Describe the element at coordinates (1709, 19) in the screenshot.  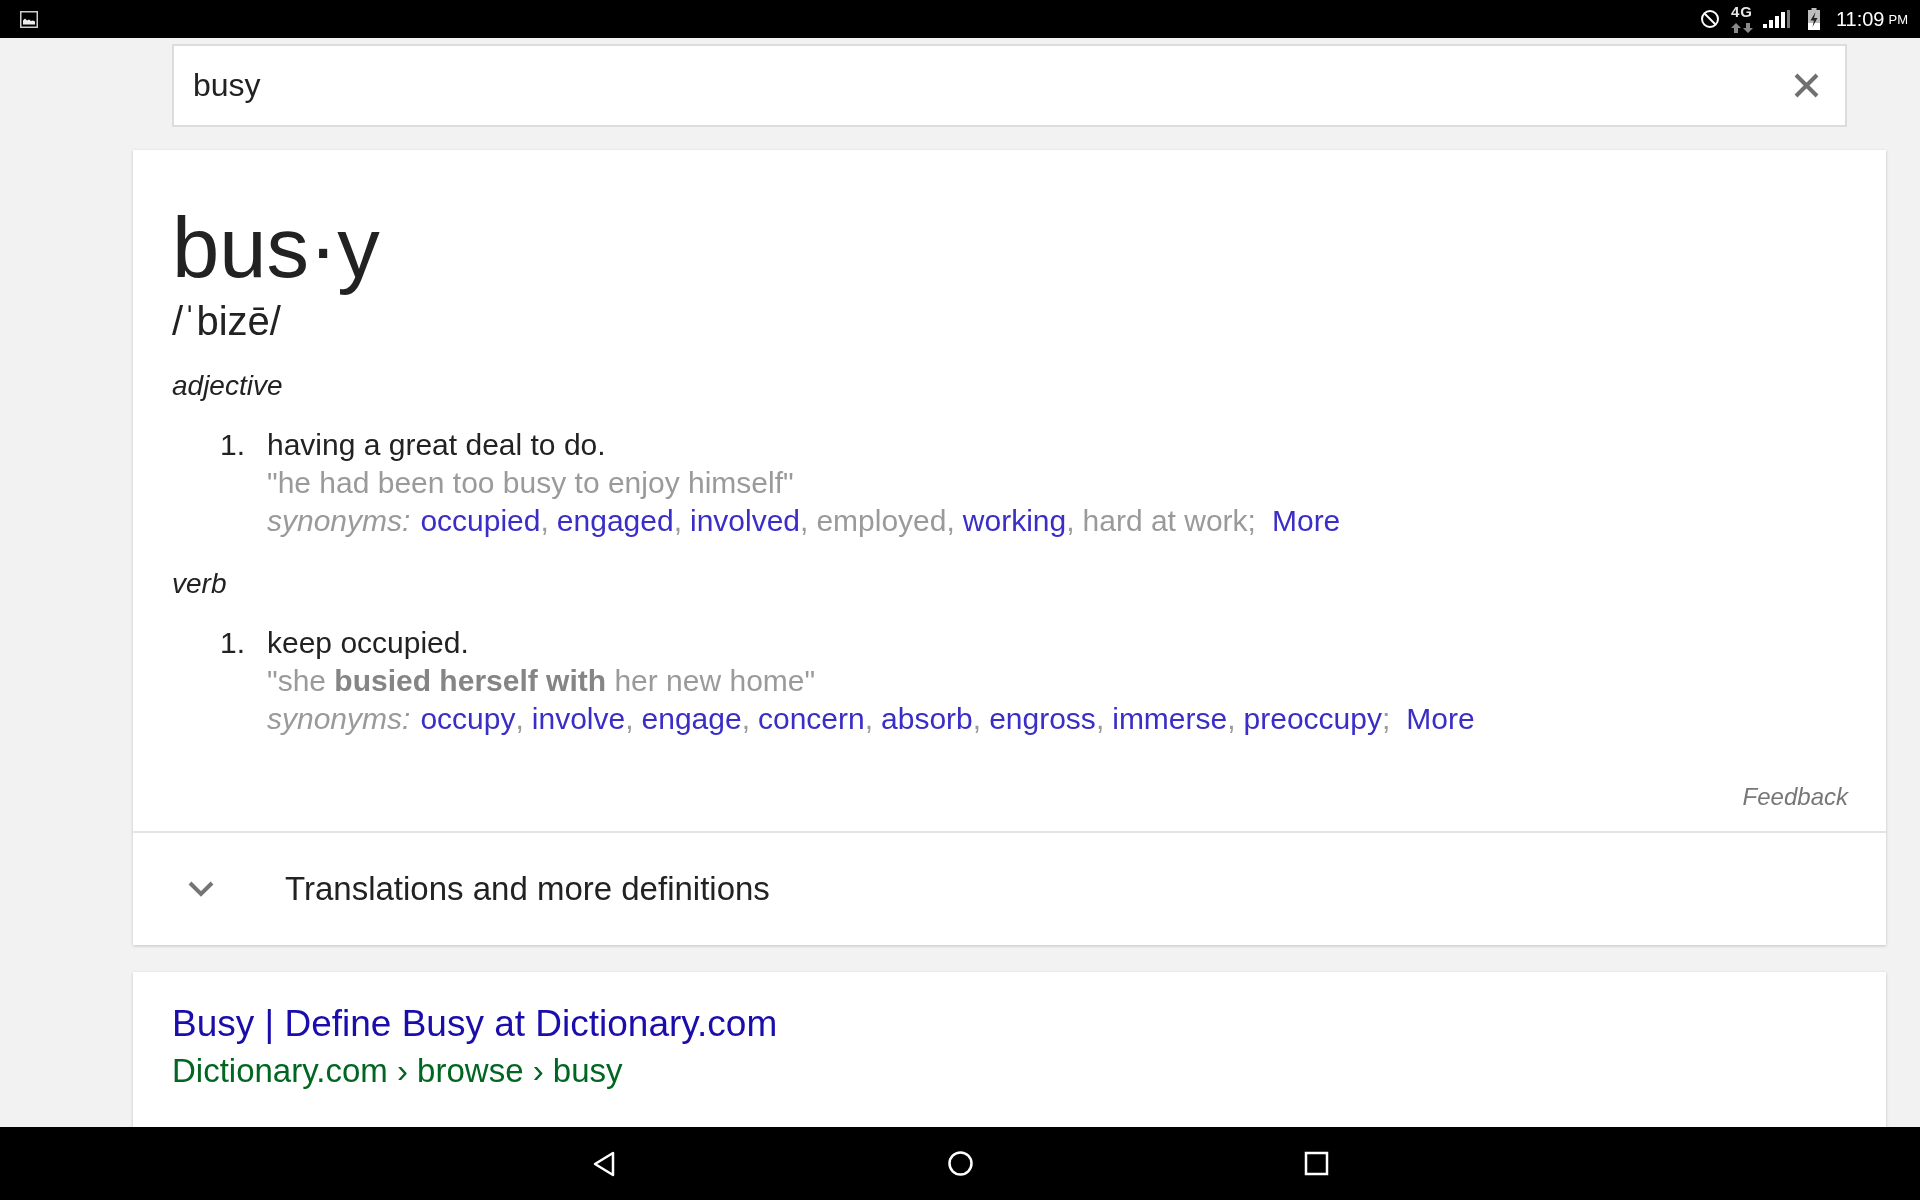
I see `do-not-disturb-icon` at that location.